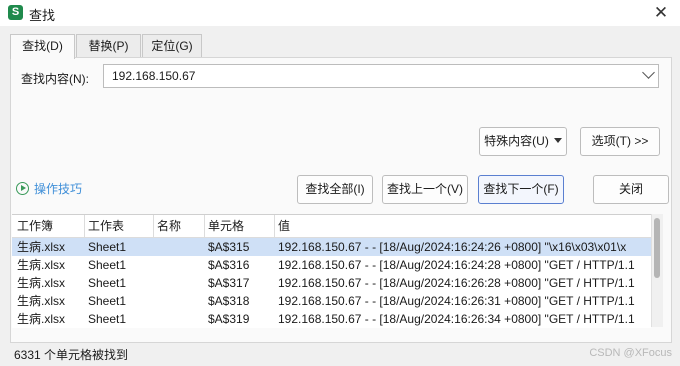 The height and width of the screenshot is (366, 680). I want to click on options-button: 选项(T) >>, so click(620, 141).